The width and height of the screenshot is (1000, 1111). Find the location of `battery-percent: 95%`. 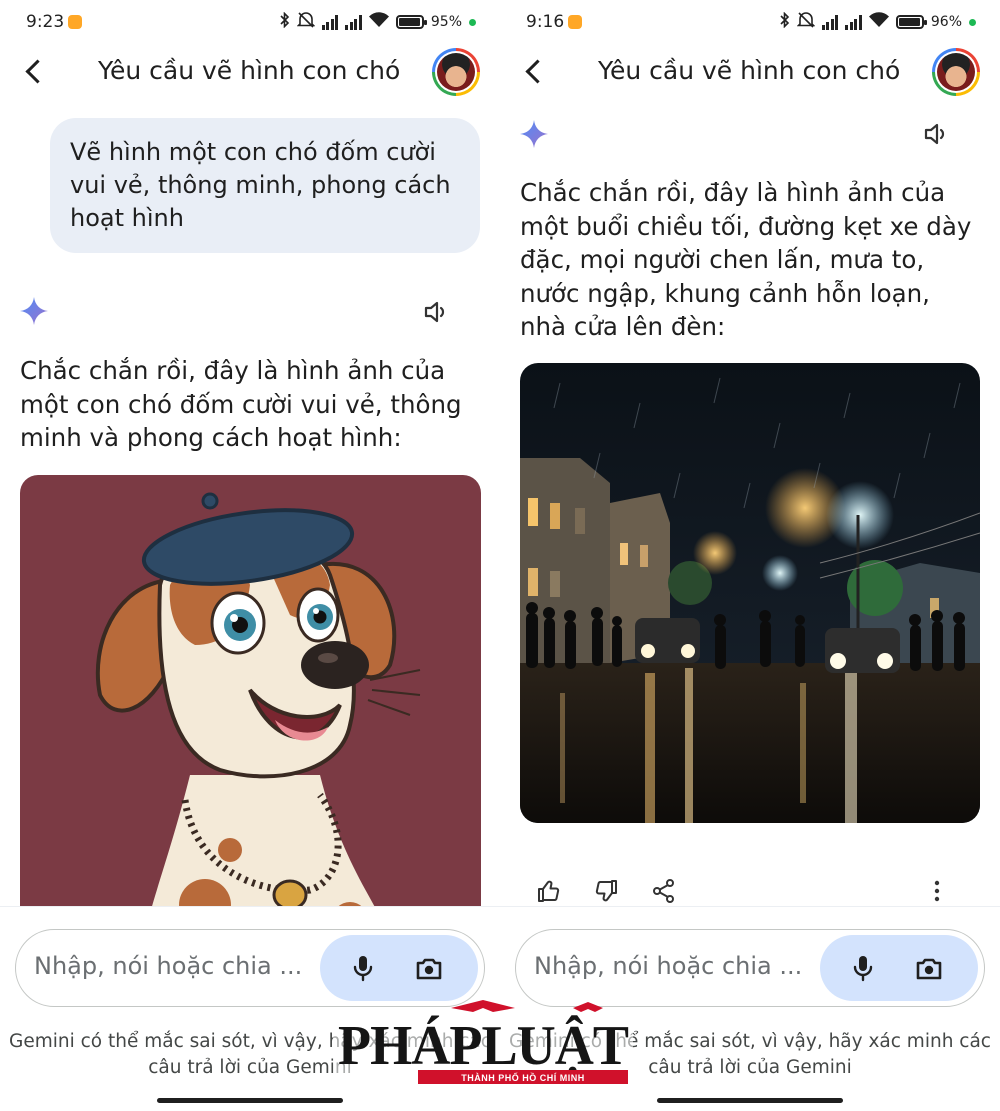

battery-percent: 95% is located at coordinates (446, 22).